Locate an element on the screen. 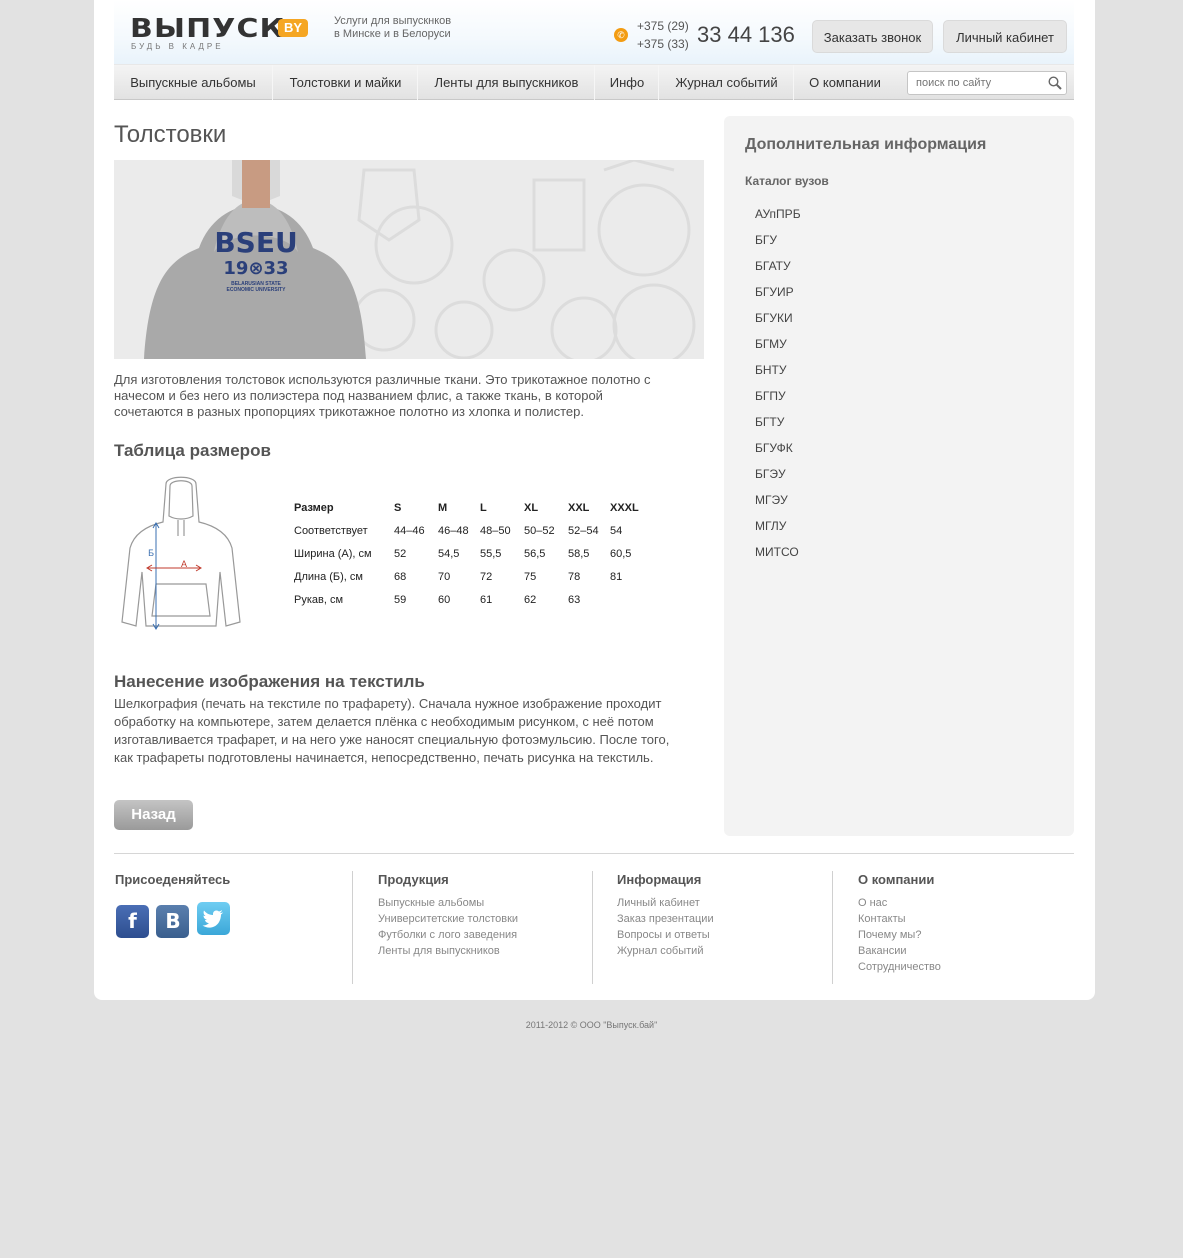 The height and width of the screenshot is (1258, 1183). search-input is located at coordinates (974, 83).